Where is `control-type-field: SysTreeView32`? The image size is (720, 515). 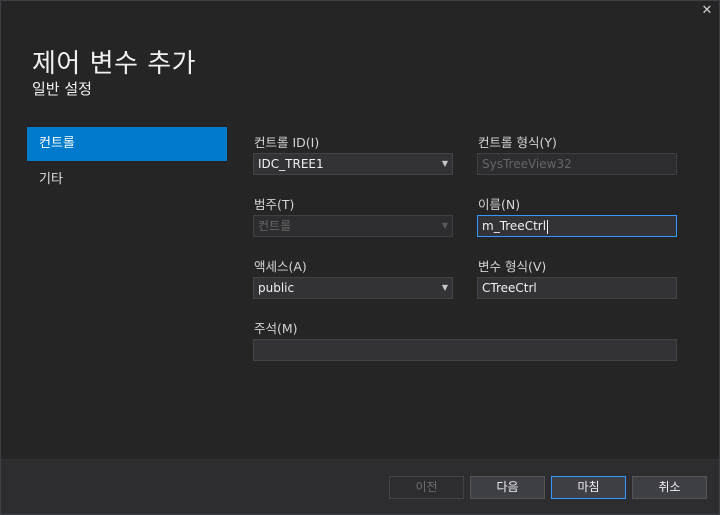 control-type-field: SysTreeView32 is located at coordinates (577, 164).